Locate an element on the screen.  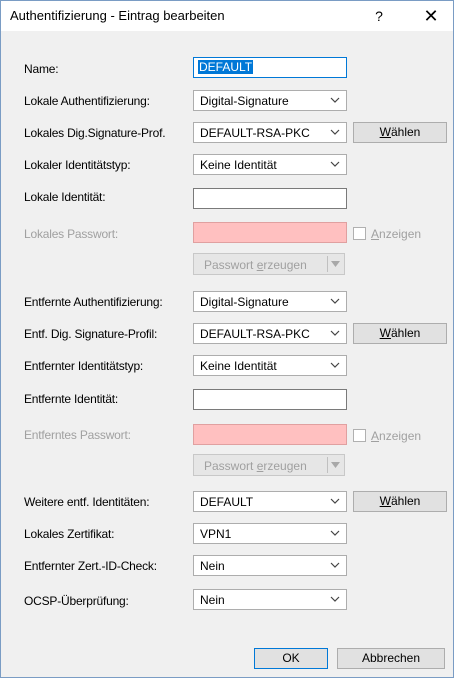
cancel-button: Abbrechen is located at coordinates (391, 658).